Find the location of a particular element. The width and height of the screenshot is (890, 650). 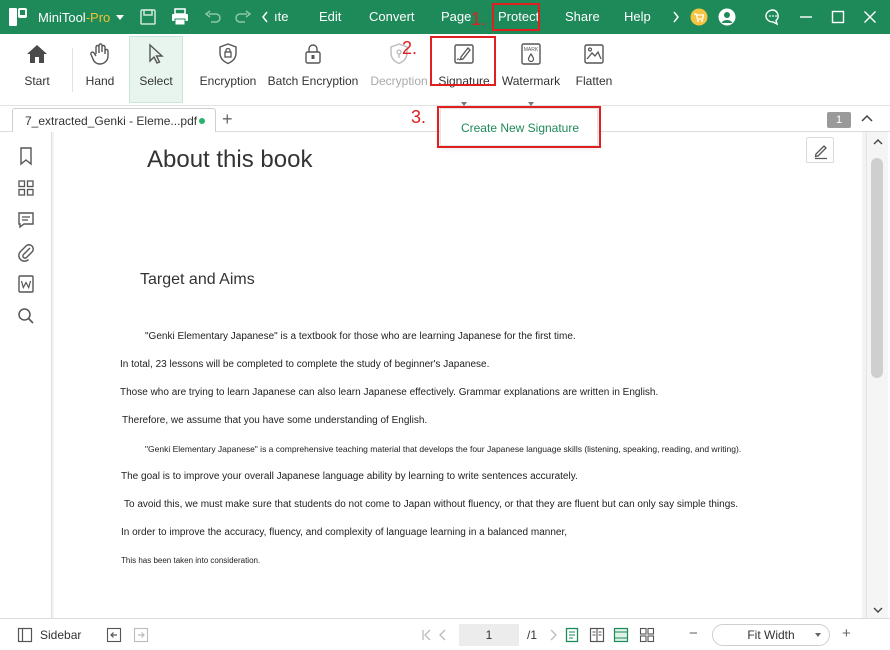

zoom-select: Fit Width is located at coordinates (771, 635).